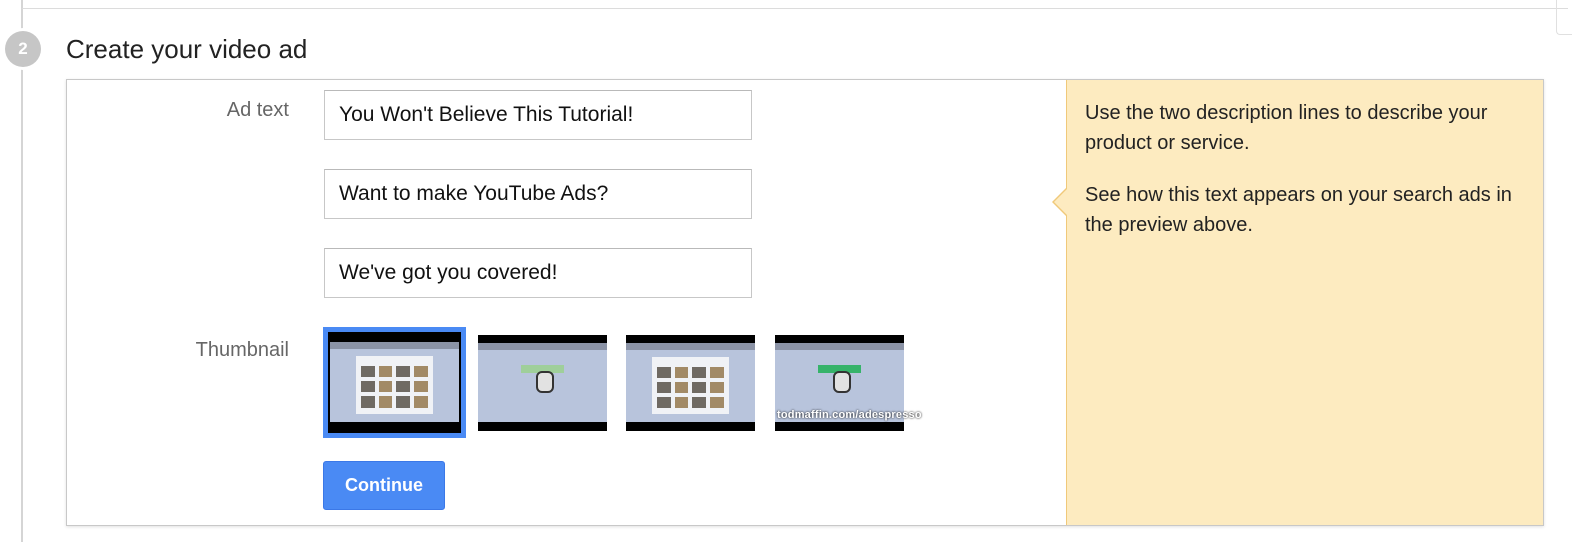 This screenshot has width=1572, height=542. What do you see at coordinates (849, 415) in the screenshot?
I see `thumbnail-watermark: todmaffin.com/adespresso` at bounding box center [849, 415].